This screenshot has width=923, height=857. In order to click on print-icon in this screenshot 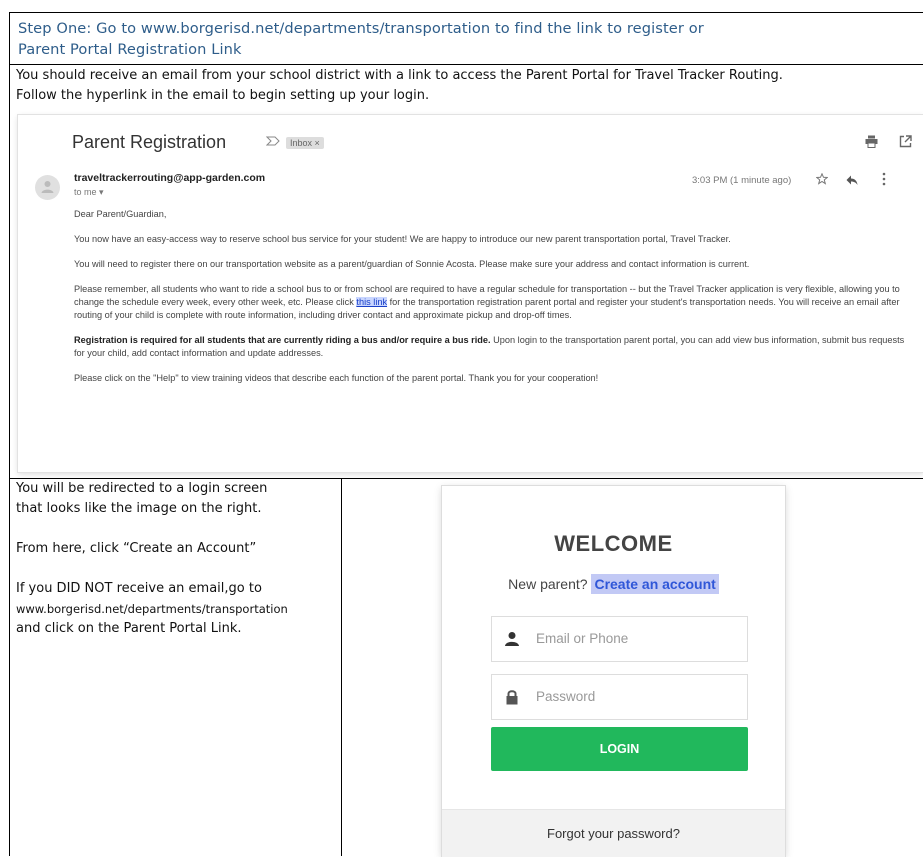, I will do `click(871, 141)`.